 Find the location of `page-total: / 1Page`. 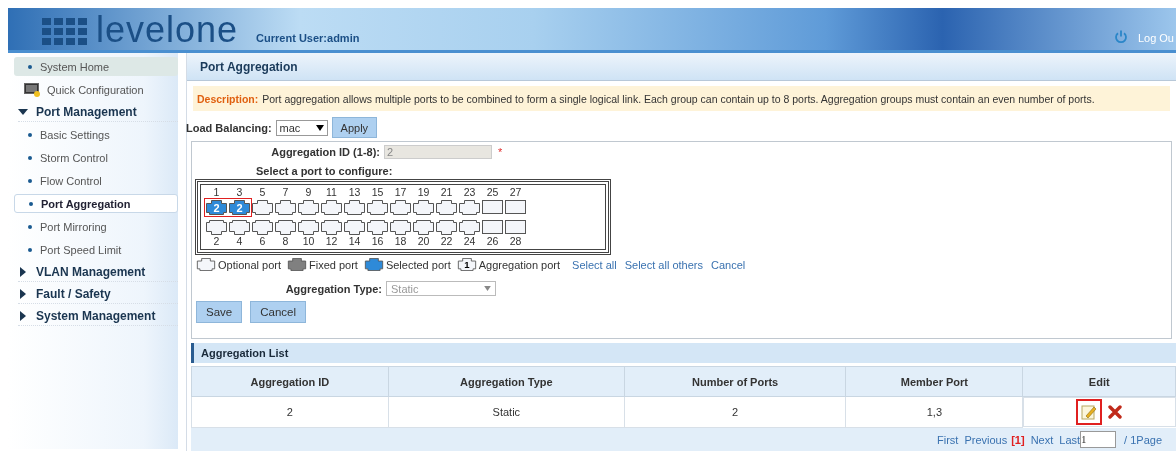

page-total: / 1Page is located at coordinates (1143, 439).